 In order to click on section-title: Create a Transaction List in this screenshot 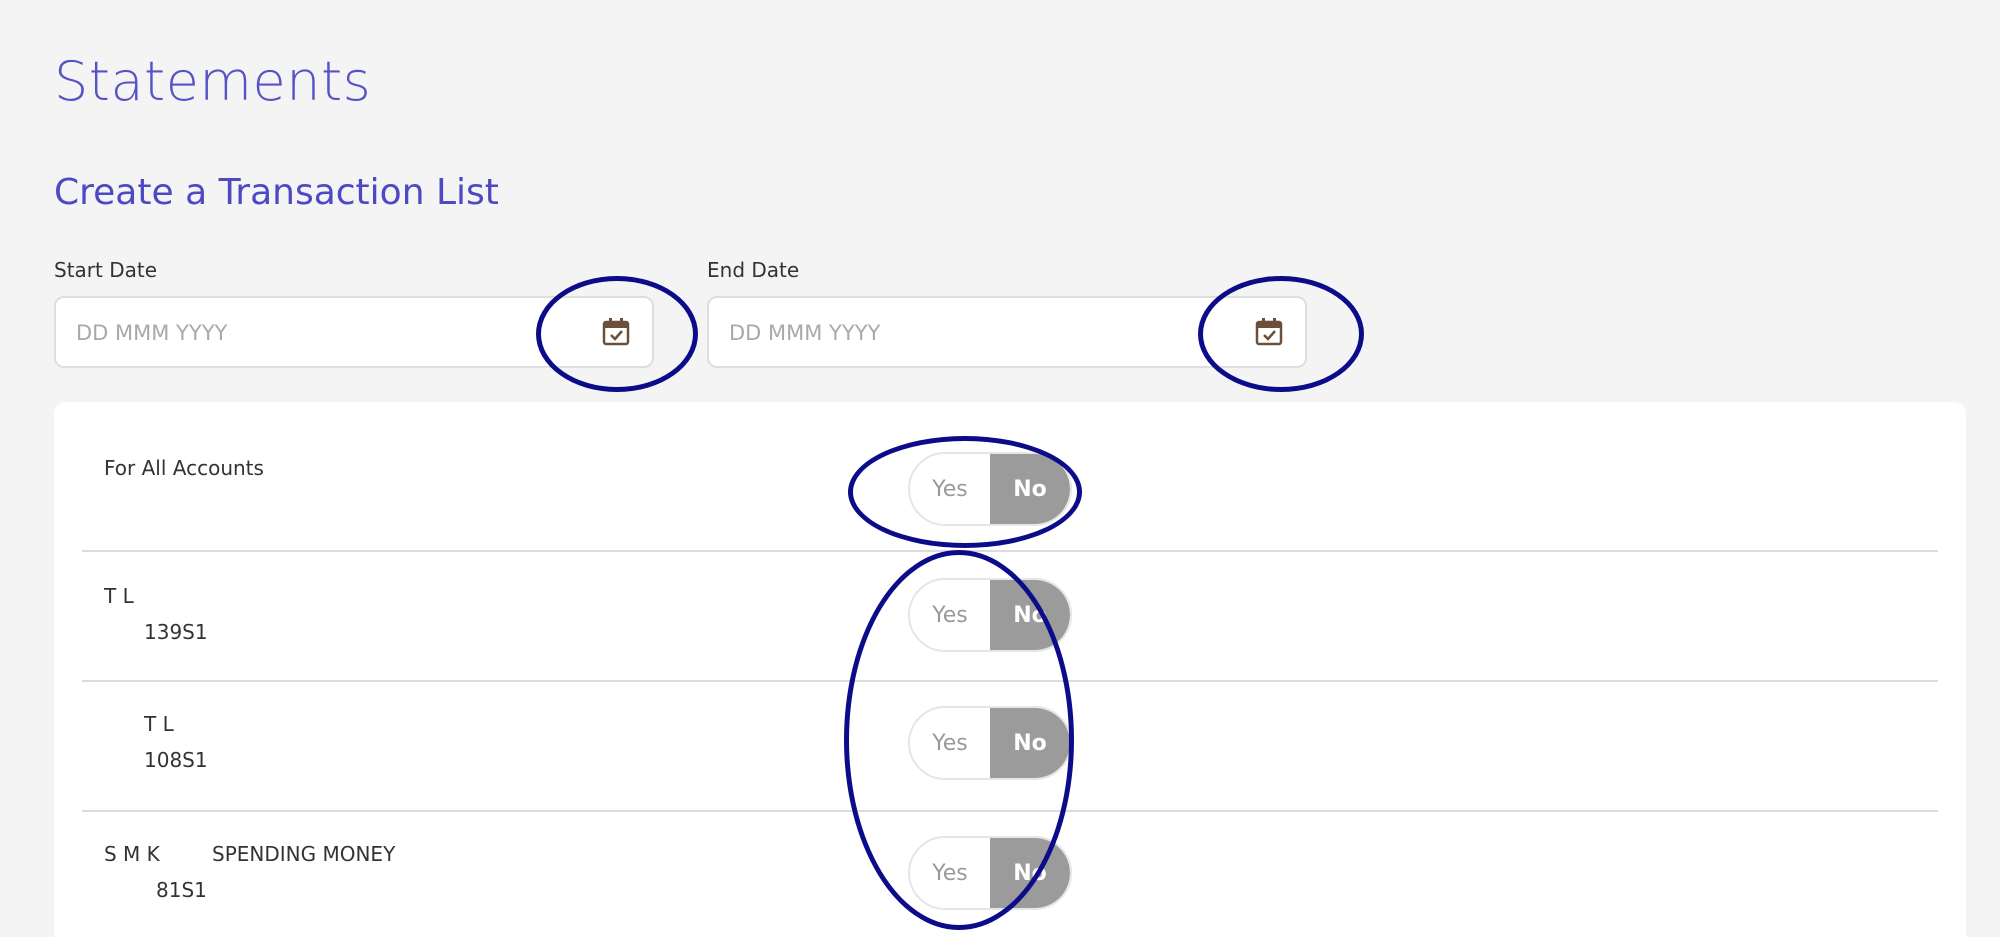, I will do `click(276, 192)`.